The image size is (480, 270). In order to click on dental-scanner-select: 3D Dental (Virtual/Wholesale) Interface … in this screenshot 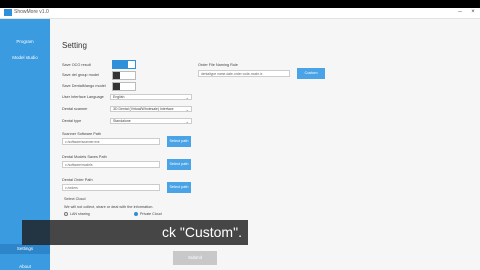, I will do `click(151, 109)`.